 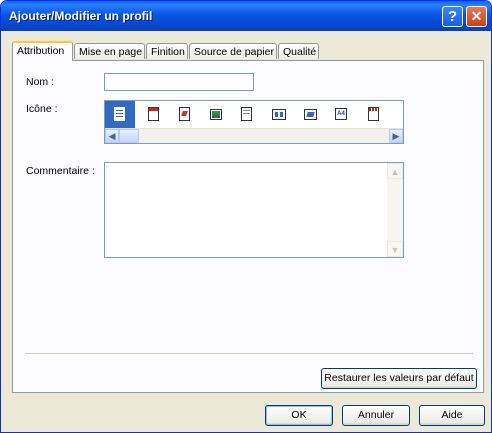 I want to click on help-title-button: ?, so click(x=452, y=16).